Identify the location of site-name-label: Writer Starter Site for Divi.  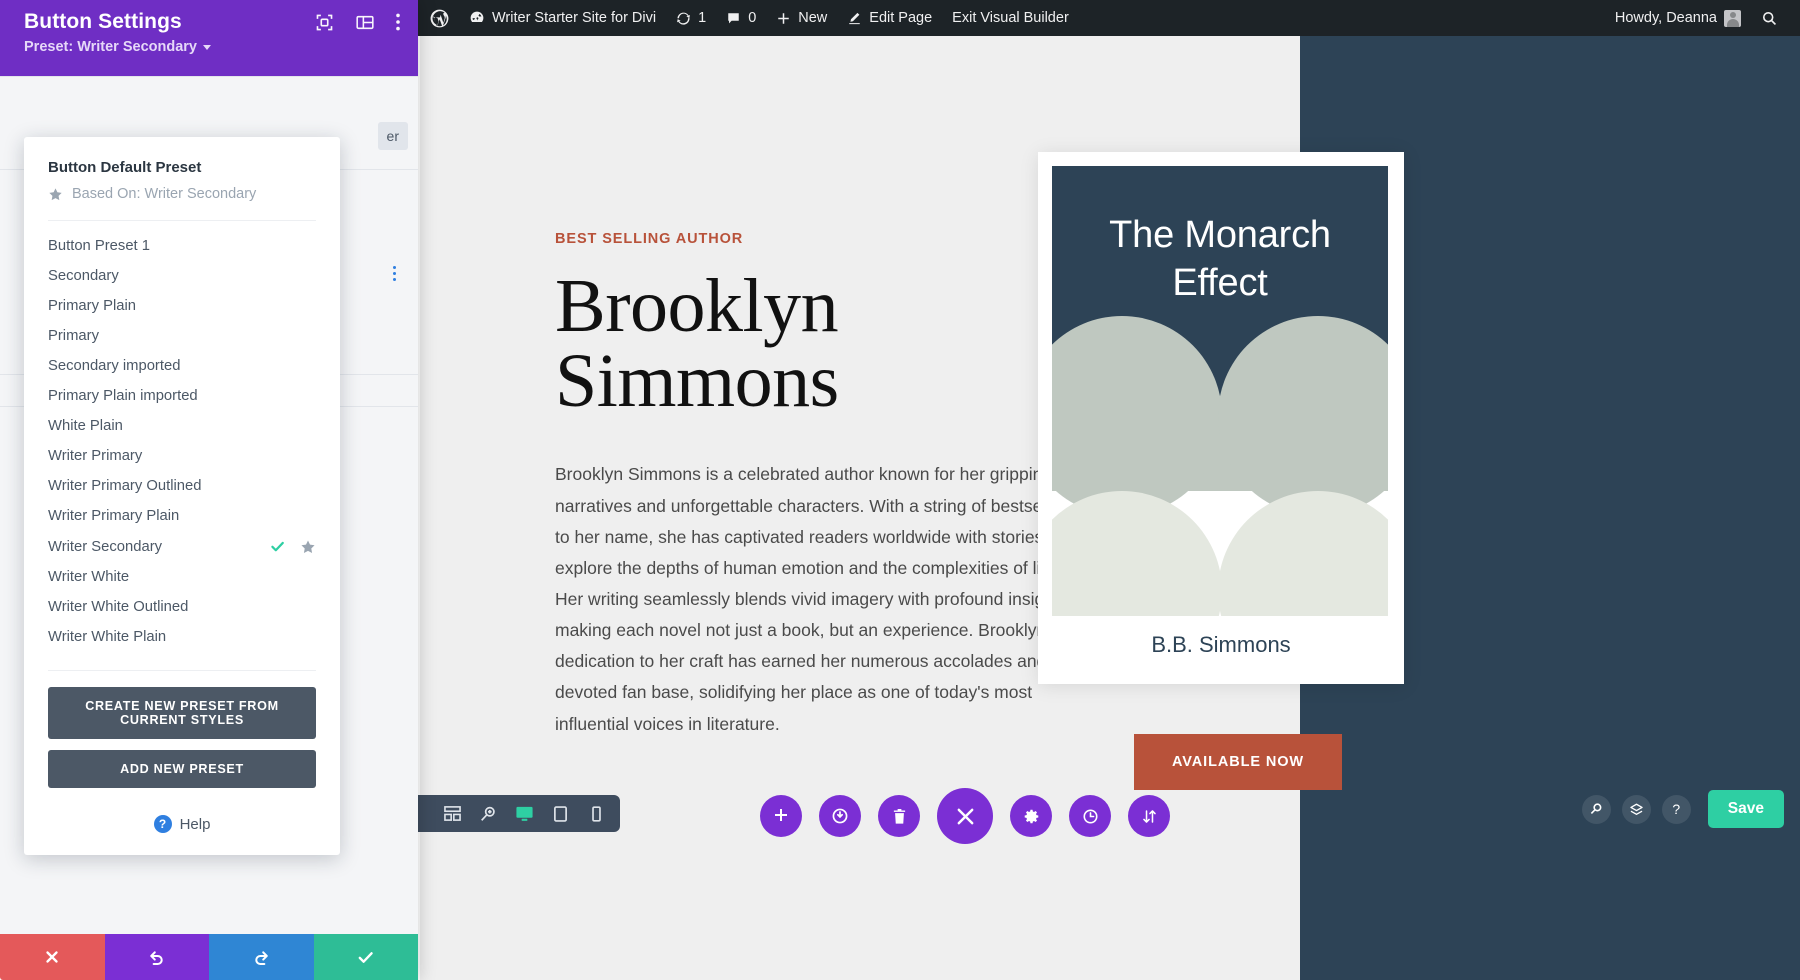
(574, 18).